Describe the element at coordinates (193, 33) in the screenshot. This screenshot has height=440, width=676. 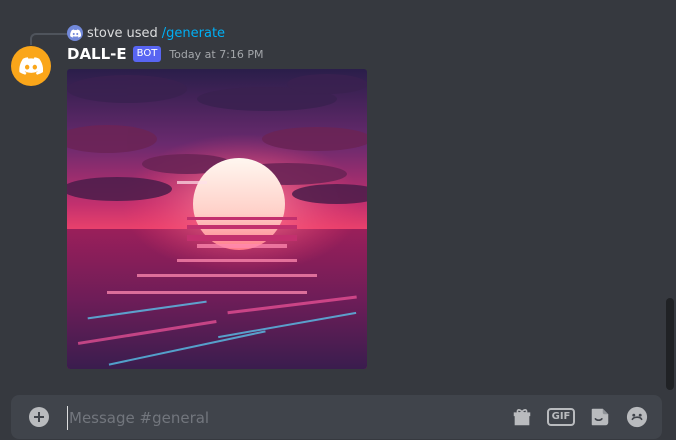
I see `reply-command-link: /generate` at that location.